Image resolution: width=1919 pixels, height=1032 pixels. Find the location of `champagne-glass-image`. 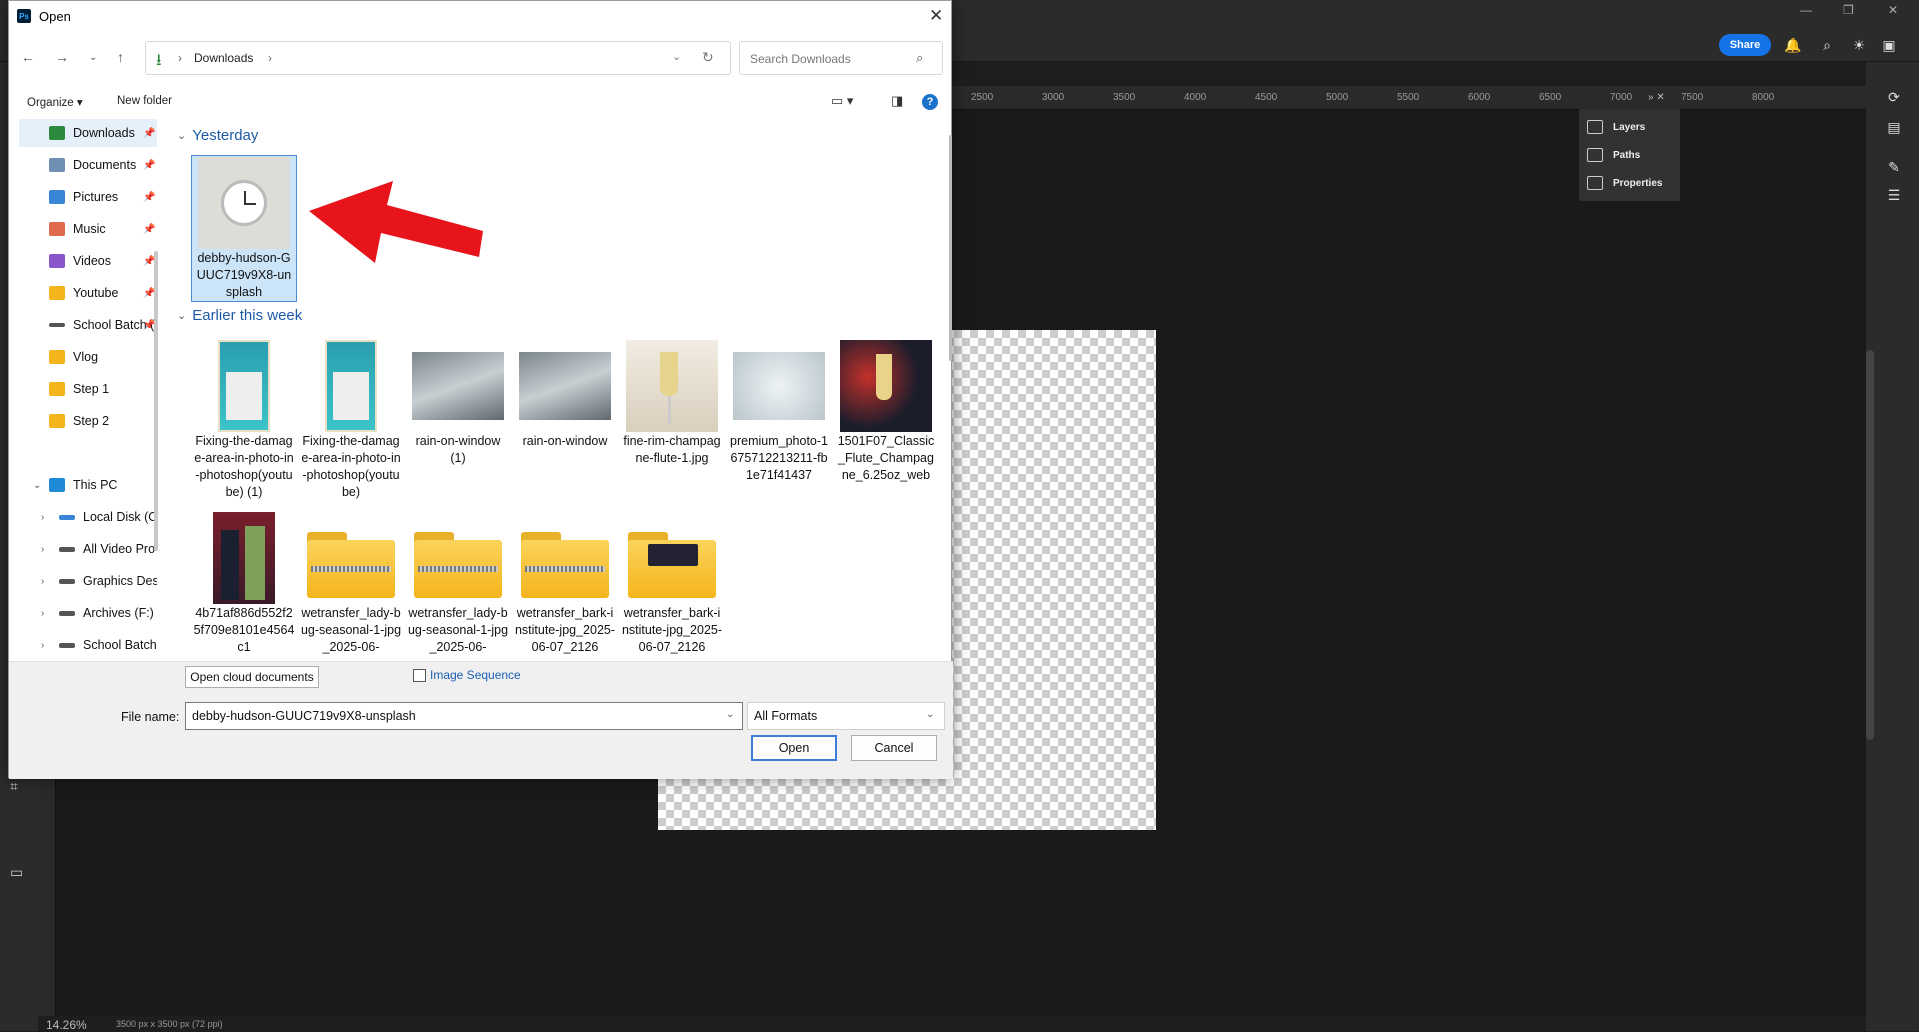

champagne-glass-image is located at coordinates (672, 386).